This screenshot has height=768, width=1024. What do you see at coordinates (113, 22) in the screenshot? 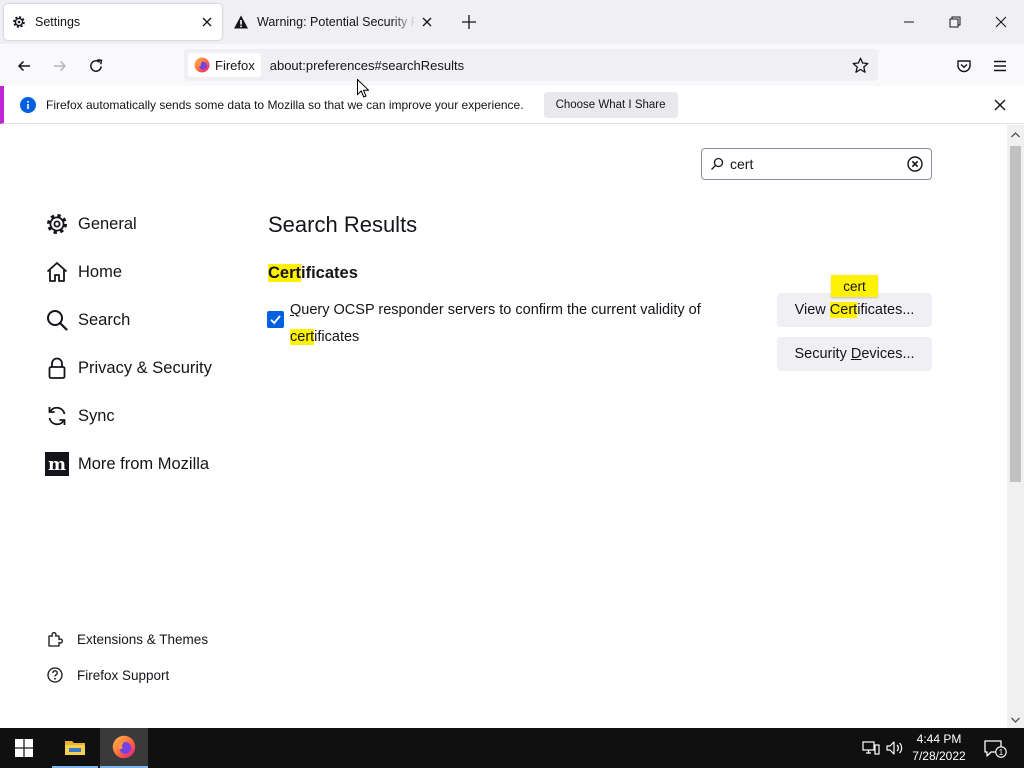
I see `tab-settings: Settings` at bounding box center [113, 22].